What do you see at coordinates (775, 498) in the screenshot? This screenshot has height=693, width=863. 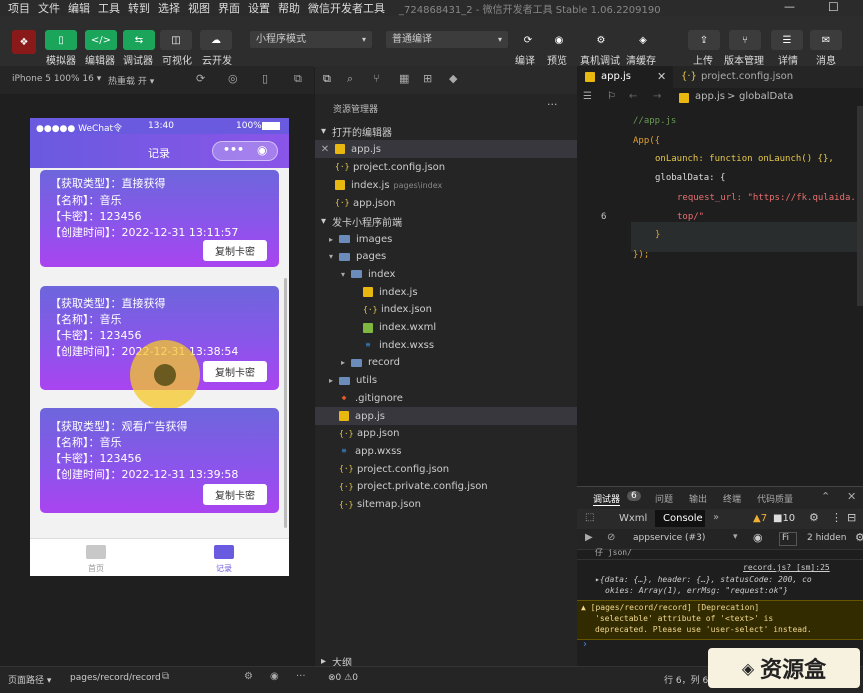 I see `tab-code-quality: 代码质量` at bounding box center [775, 498].